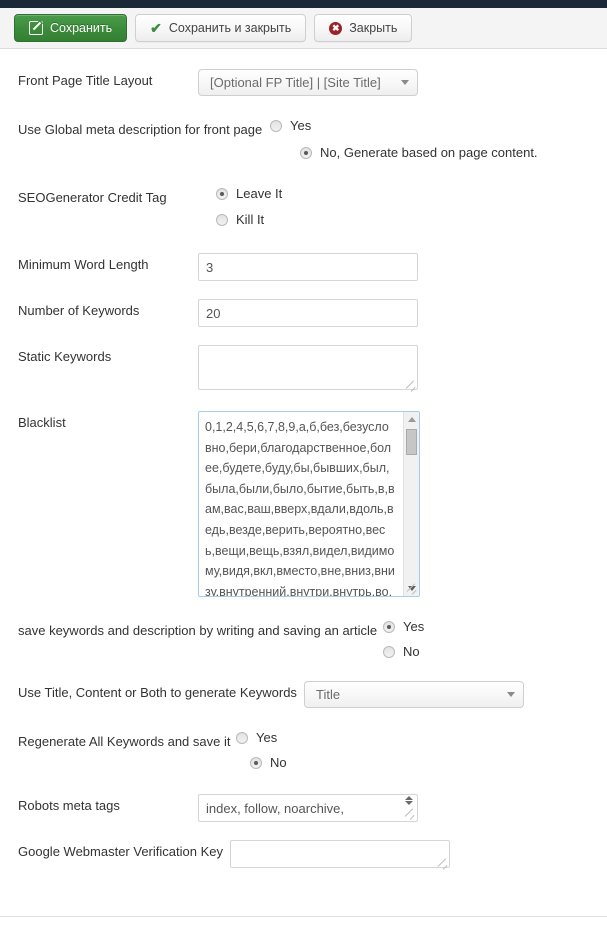  Describe the element at coordinates (83, 264) in the screenshot. I see `minimum-word-length-label: Minimum Word Length` at that location.